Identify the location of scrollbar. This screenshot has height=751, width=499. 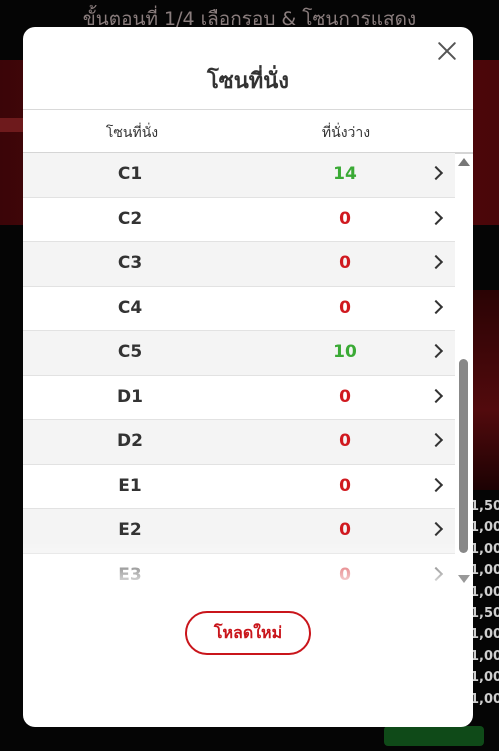
(463, 370).